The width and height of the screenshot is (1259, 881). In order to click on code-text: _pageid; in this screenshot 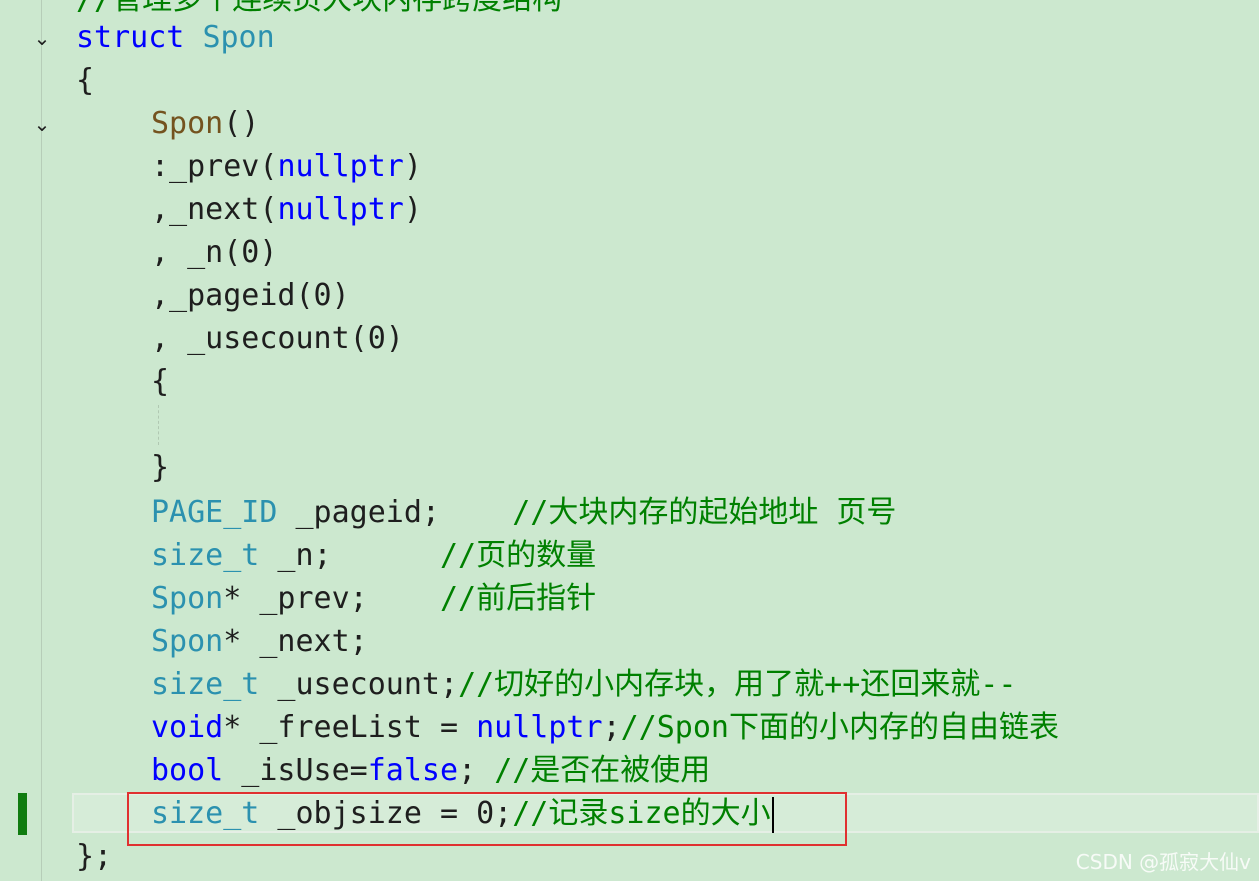, I will do `click(395, 512)`.